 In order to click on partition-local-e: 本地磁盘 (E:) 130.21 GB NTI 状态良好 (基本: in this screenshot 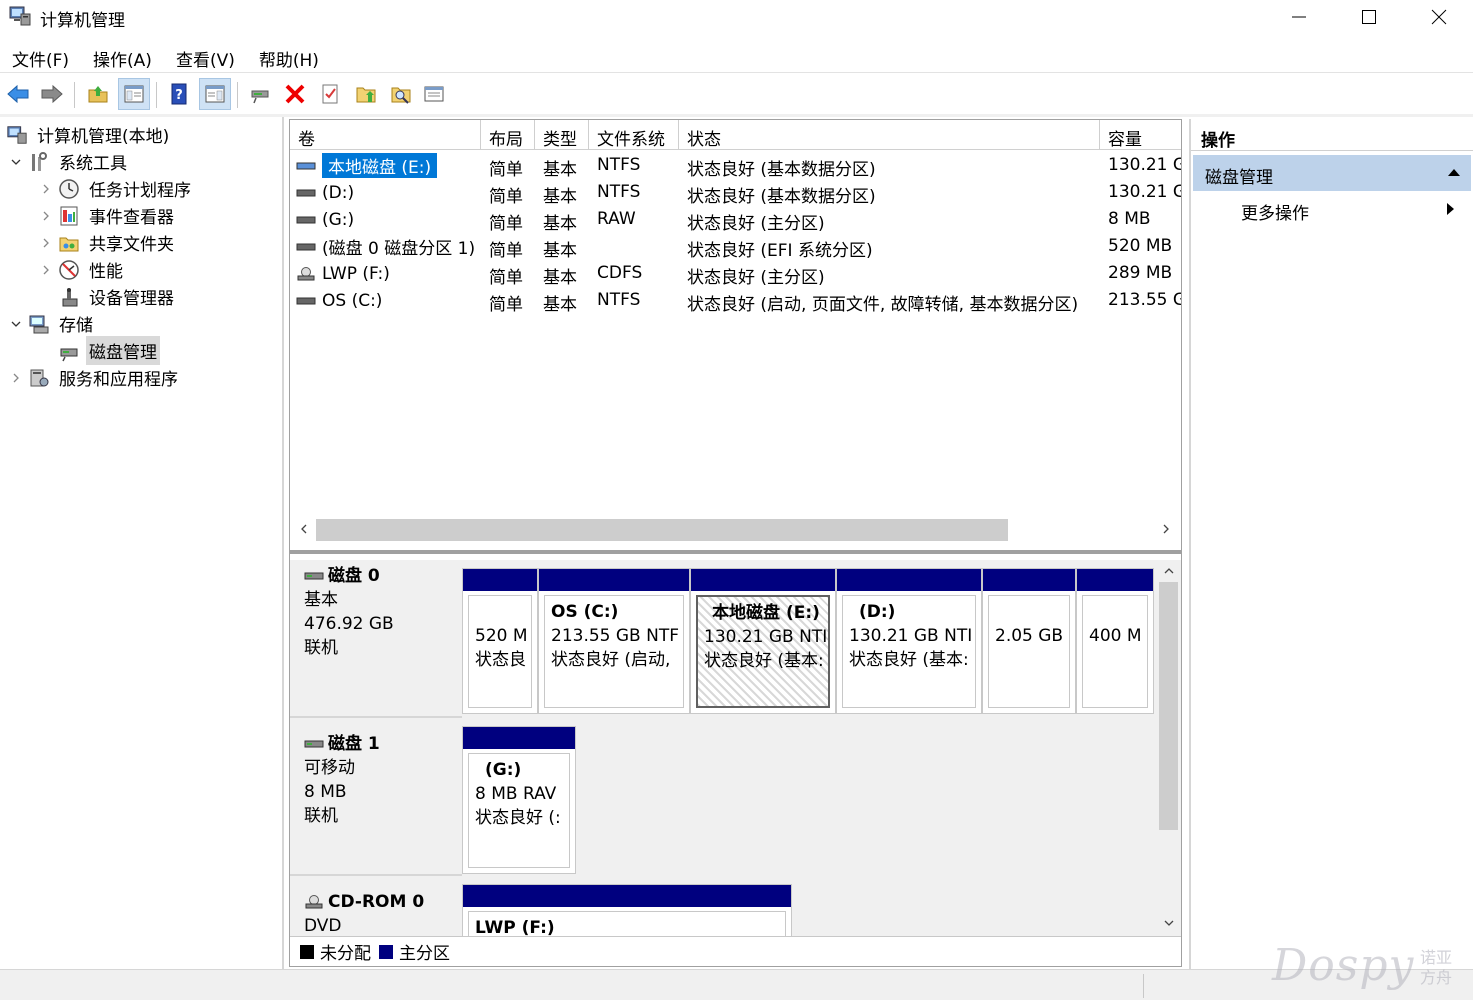, I will do `click(764, 641)`.